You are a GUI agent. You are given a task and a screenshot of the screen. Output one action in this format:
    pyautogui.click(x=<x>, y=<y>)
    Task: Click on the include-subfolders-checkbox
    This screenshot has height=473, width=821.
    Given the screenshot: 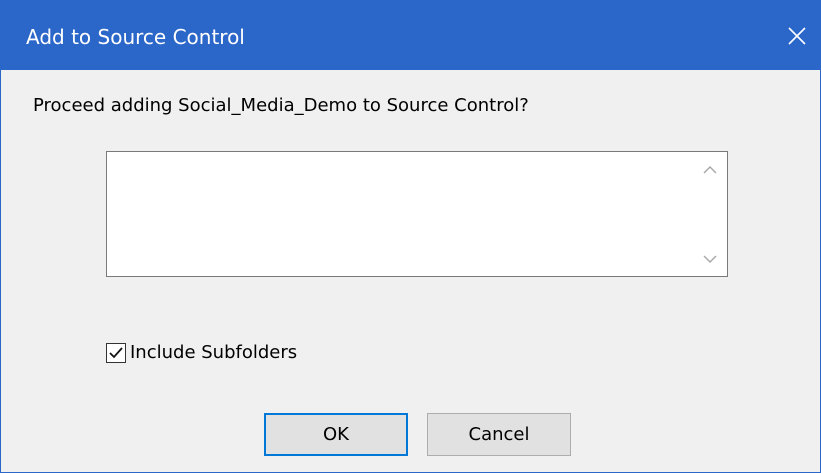 What is the action you would take?
    pyautogui.click(x=116, y=353)
    